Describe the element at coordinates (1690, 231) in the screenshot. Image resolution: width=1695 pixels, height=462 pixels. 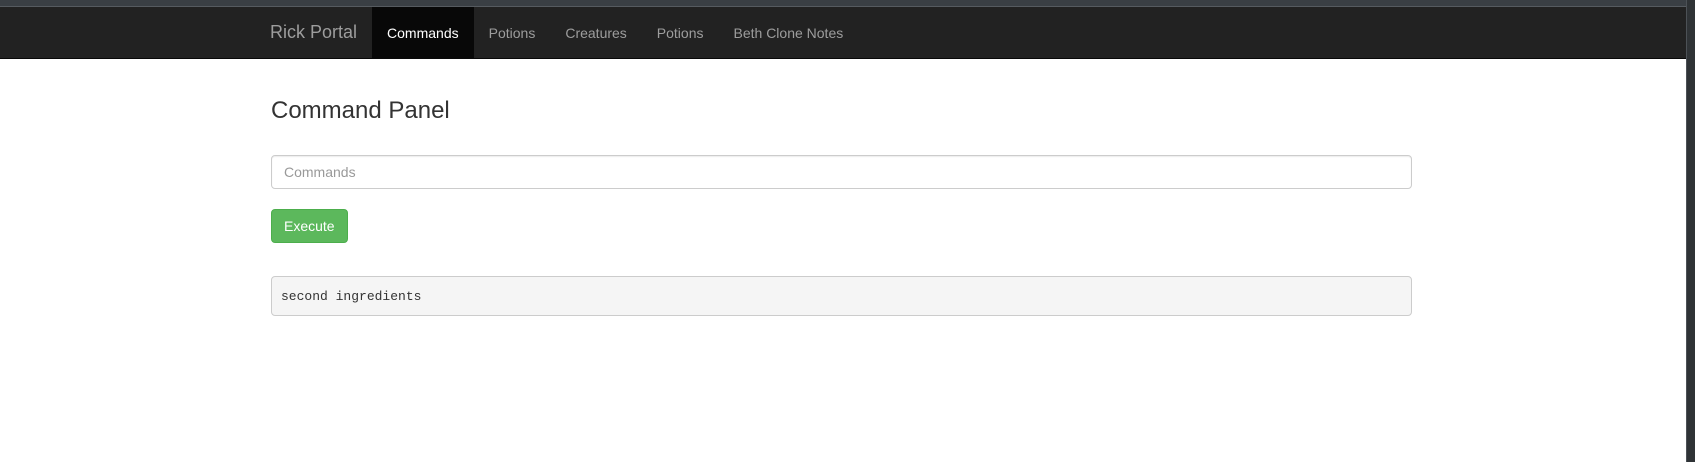
I see `window-right-border` at that location.